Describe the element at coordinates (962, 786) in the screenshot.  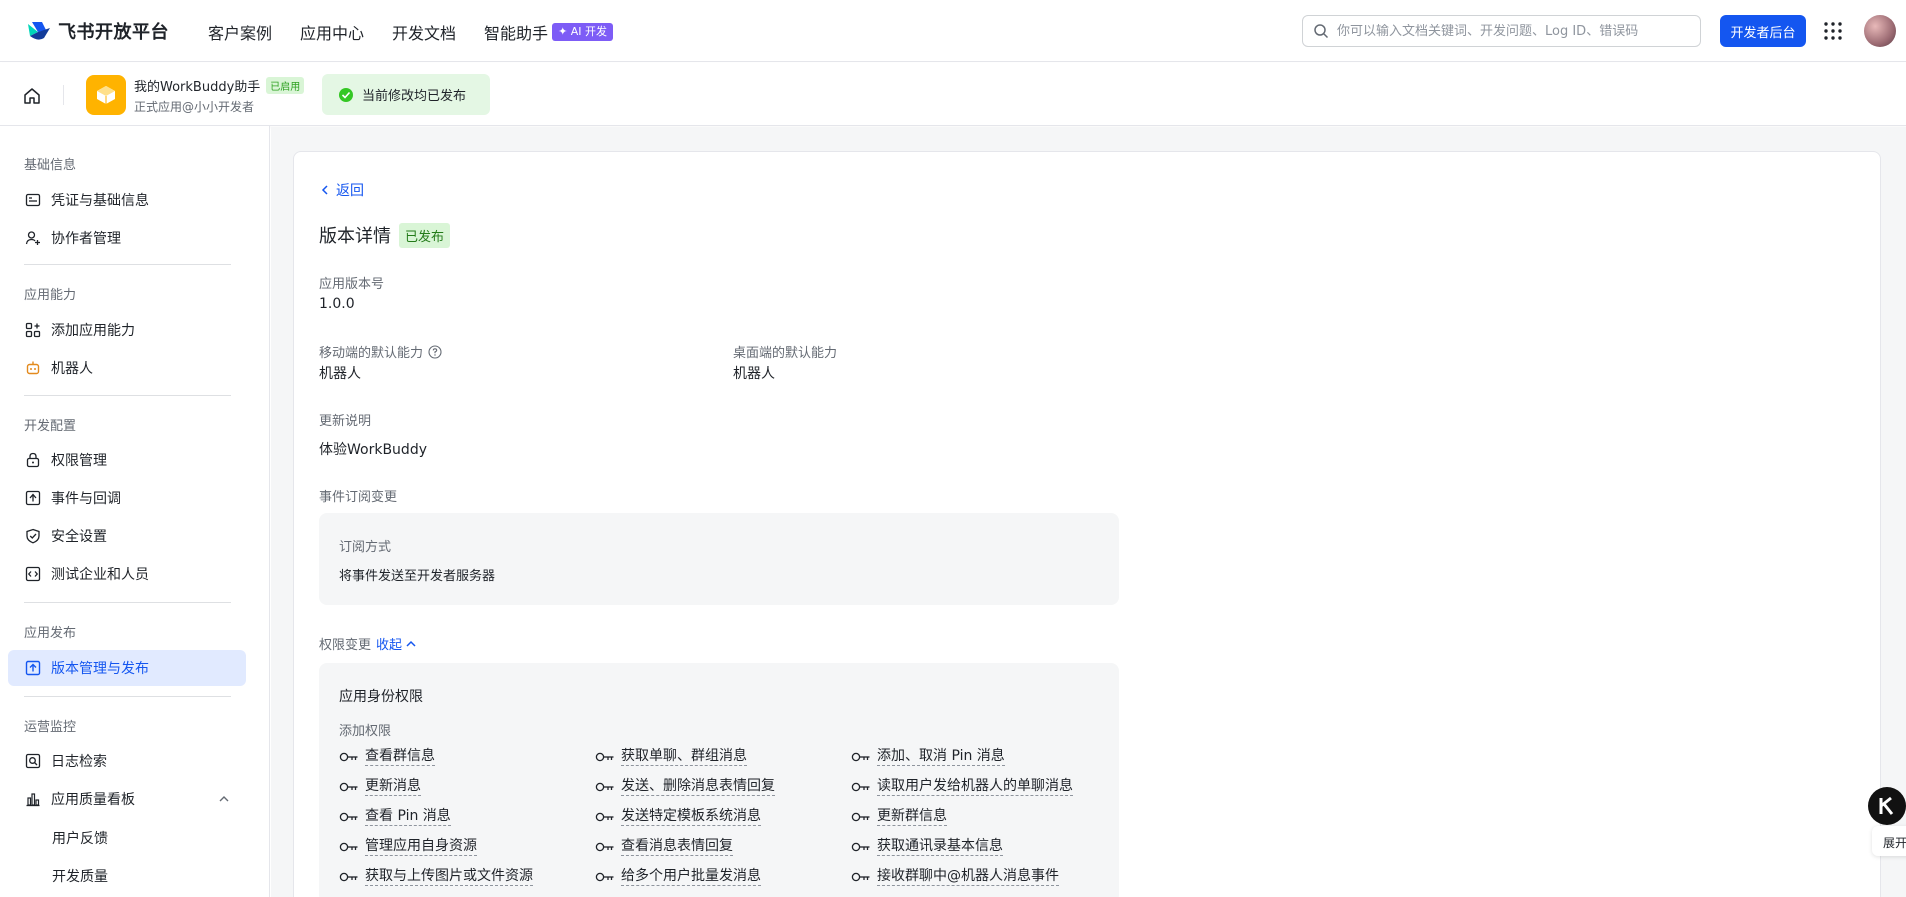
I see `permission-item: 读取用户发给机器人的单聊消息` at that location.